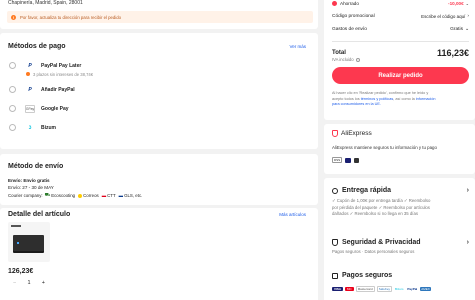 The height and width of the screenshot is (300, 475). I want to click on shield-check-icon, so click(335, 242).